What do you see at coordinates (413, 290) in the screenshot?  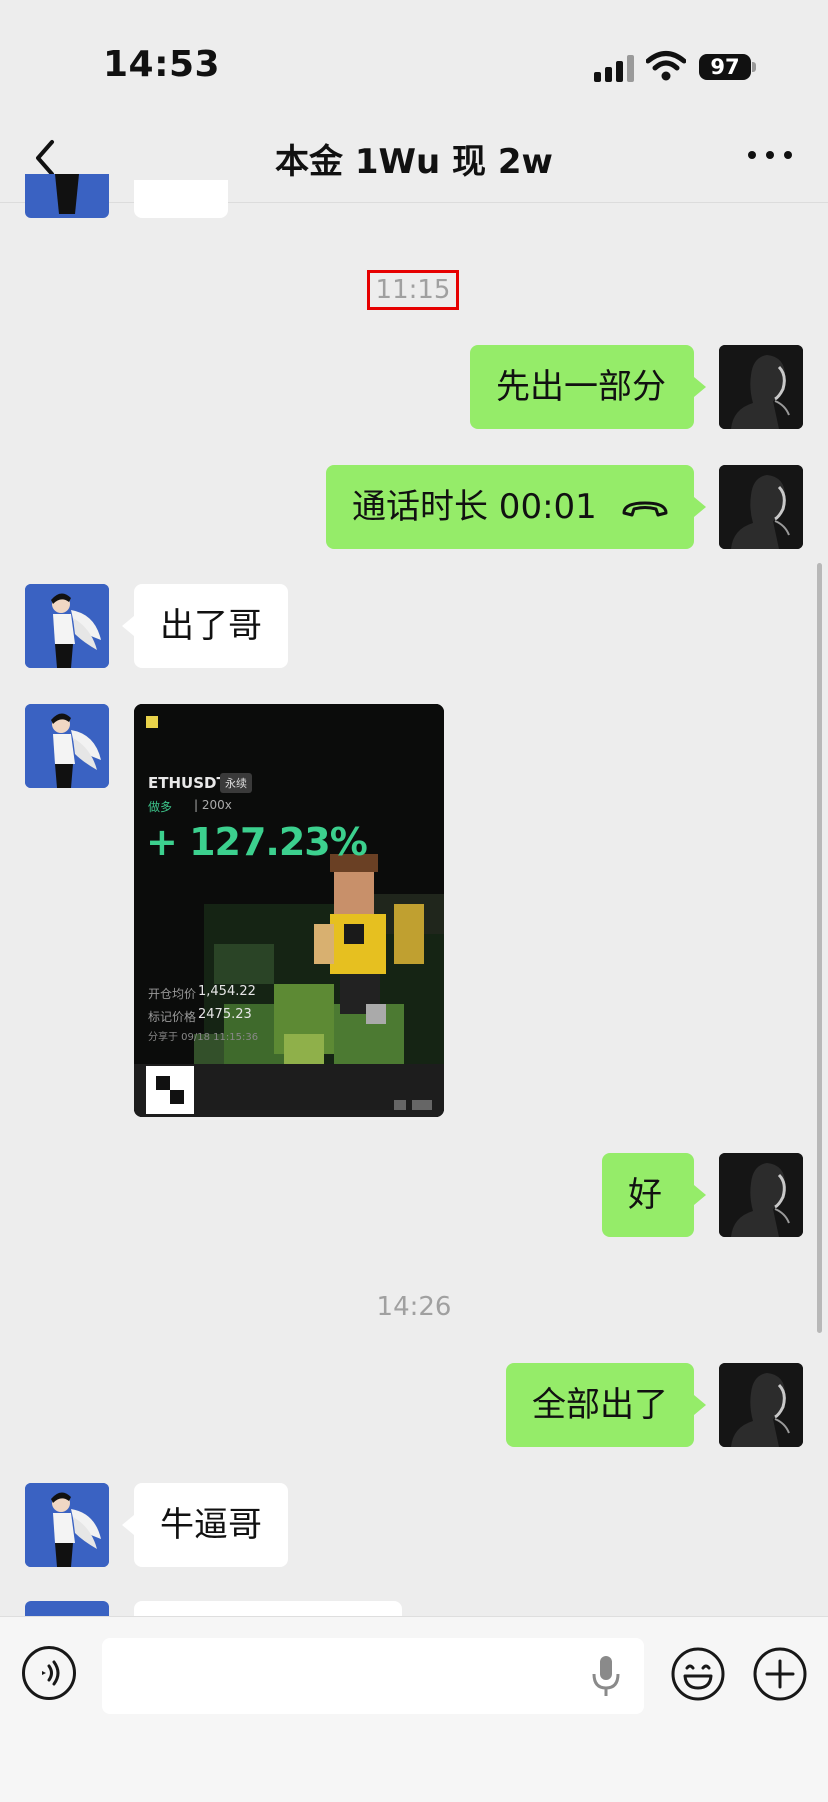 I see `timestamp-label: 11:15` at bounding box center [413, 290].